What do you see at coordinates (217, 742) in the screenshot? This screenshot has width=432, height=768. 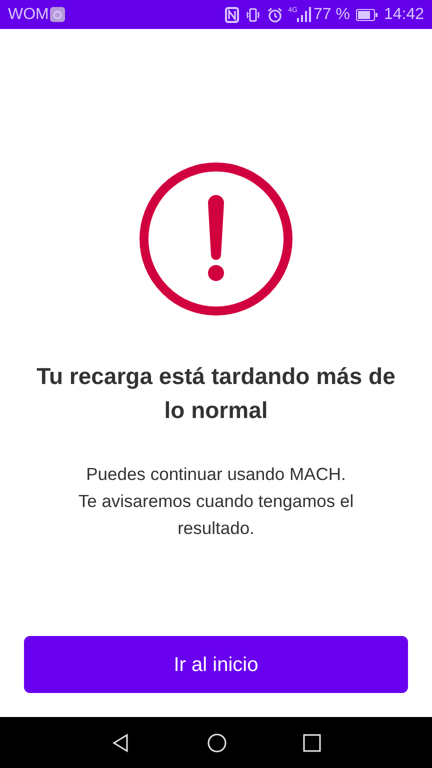 I see `home-icon` at bounding box center [217, 742].